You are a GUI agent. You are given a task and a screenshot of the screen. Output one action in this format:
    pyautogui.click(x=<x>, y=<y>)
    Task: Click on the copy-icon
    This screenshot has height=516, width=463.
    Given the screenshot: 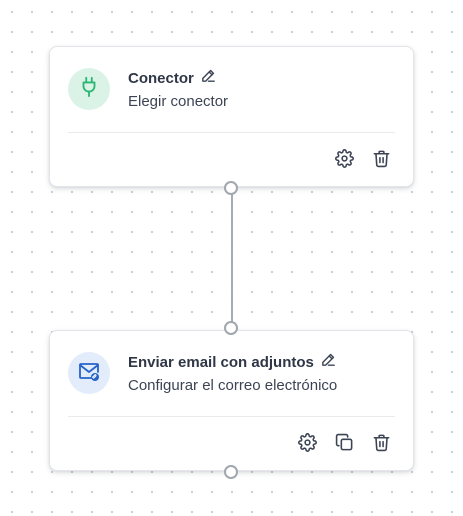 What is the action you would take?
    pyautogui.click(x=344, y=445)
    